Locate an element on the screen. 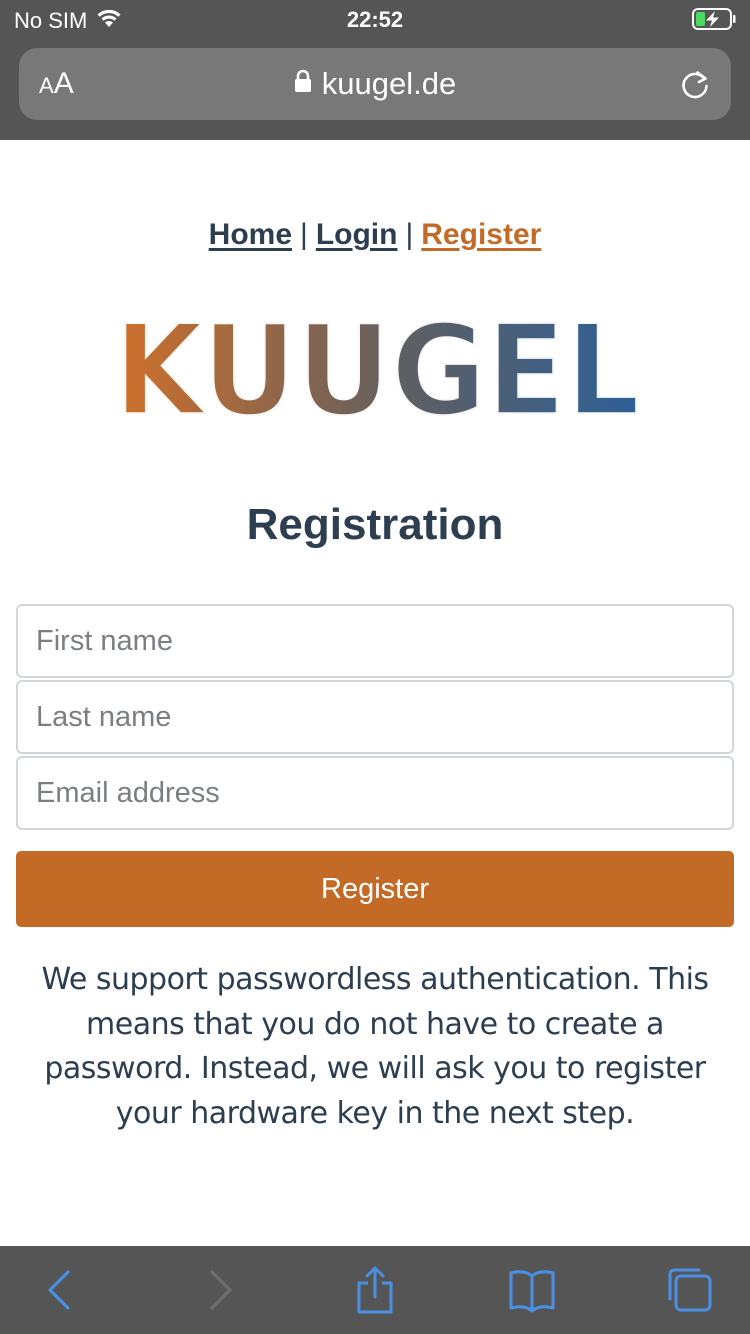 Image resolution: width=750 pixels, height=1334 pixels. nav-link-register: Register is located at coordinates (481, 234).